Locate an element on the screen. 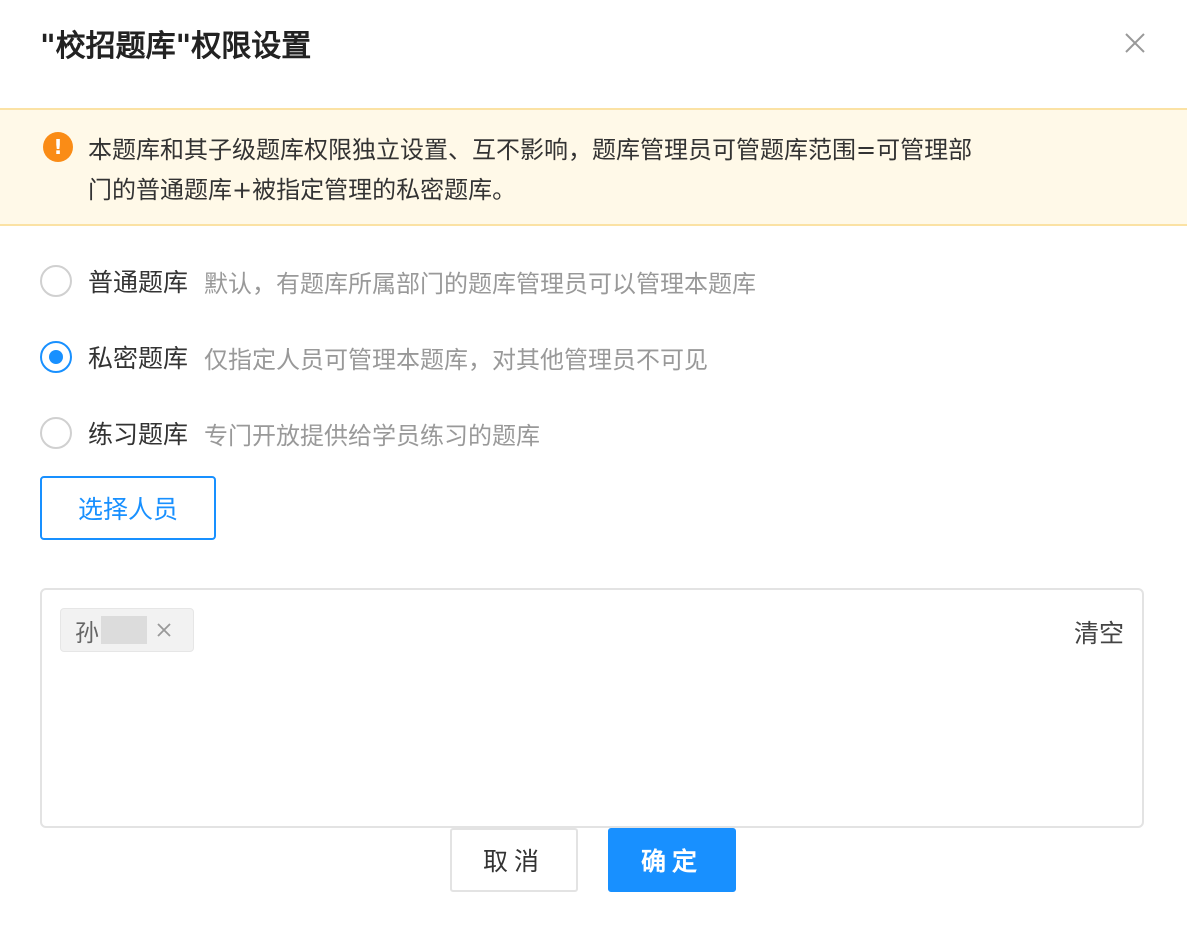  clear-all-link: 清空 is located at coordinates (1099, 632).